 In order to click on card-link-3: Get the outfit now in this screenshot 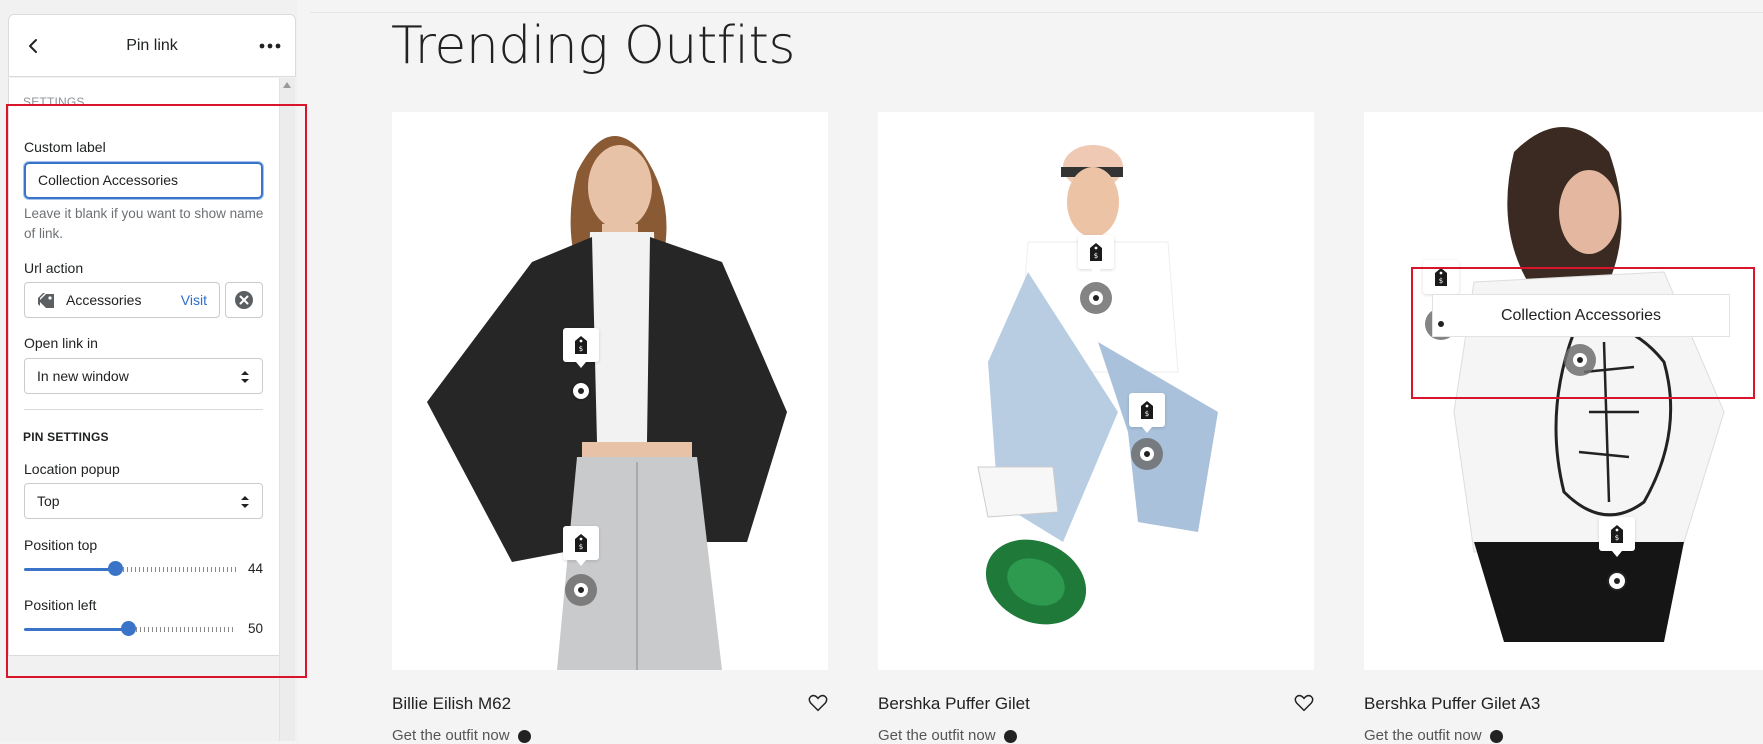, I will do `click(1433, 735)`.